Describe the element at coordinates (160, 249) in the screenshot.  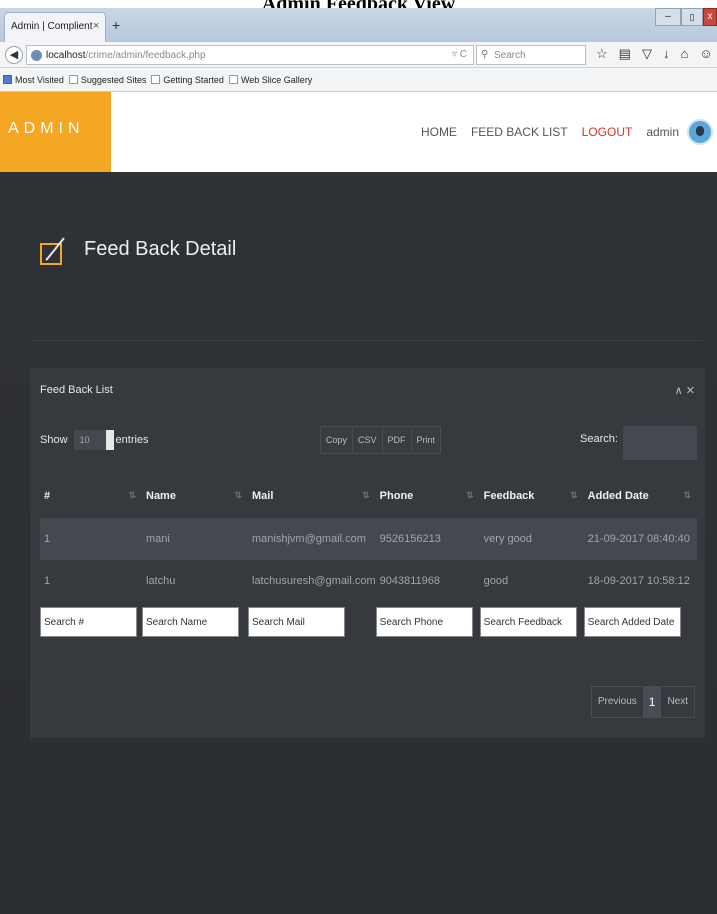
I see `page-title: Feed Back Detail` at that location.